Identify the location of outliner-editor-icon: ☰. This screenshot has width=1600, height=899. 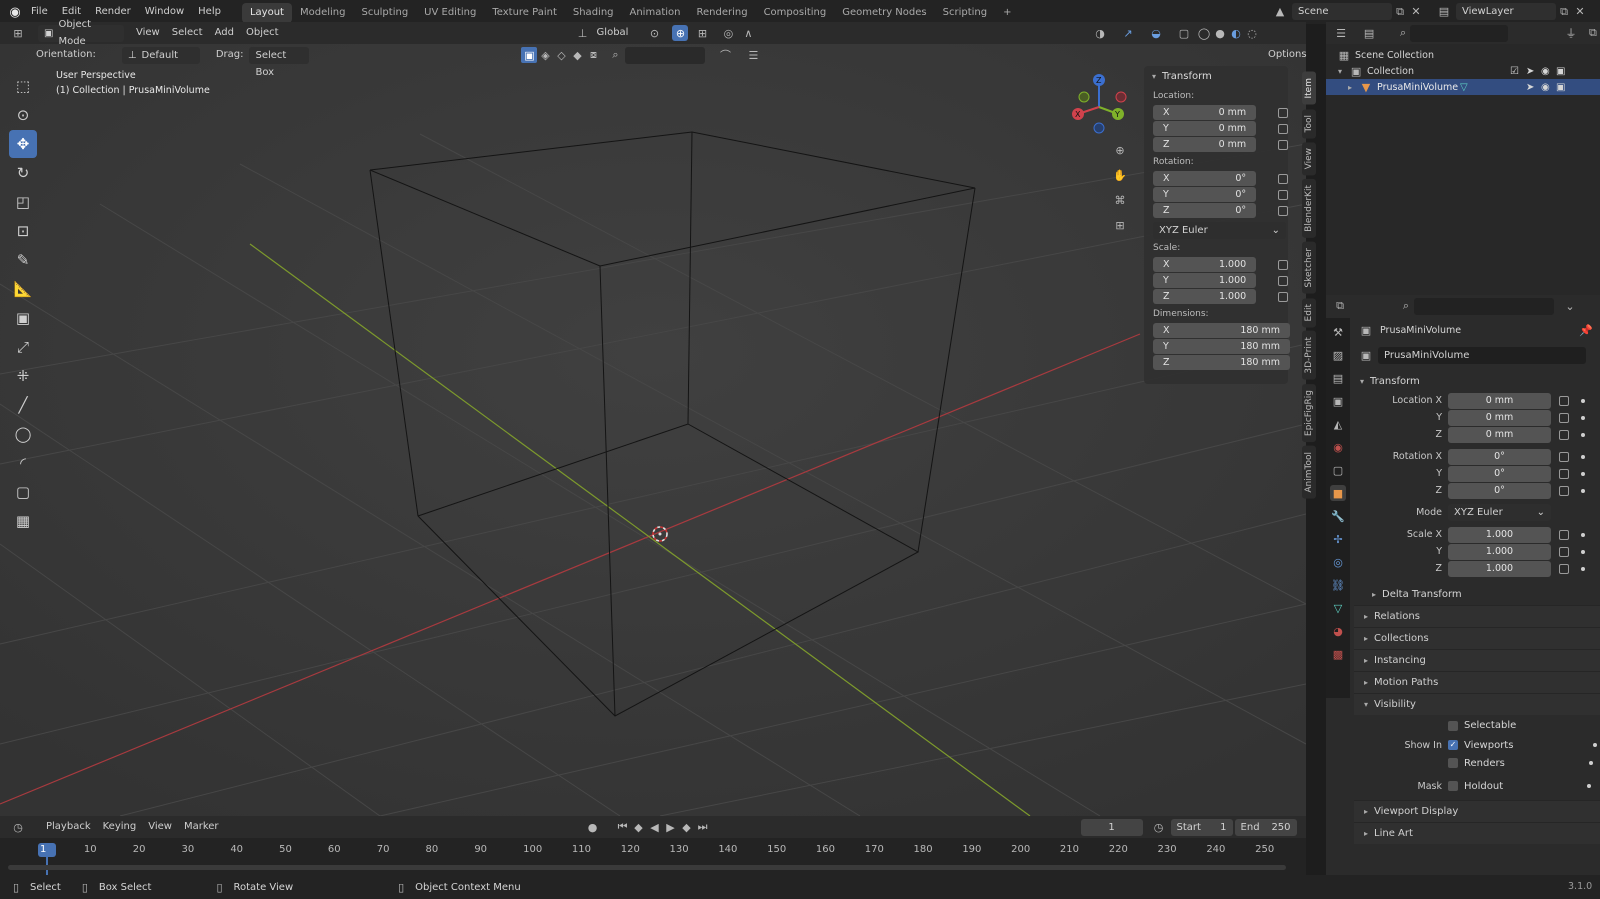
(1341, 33).